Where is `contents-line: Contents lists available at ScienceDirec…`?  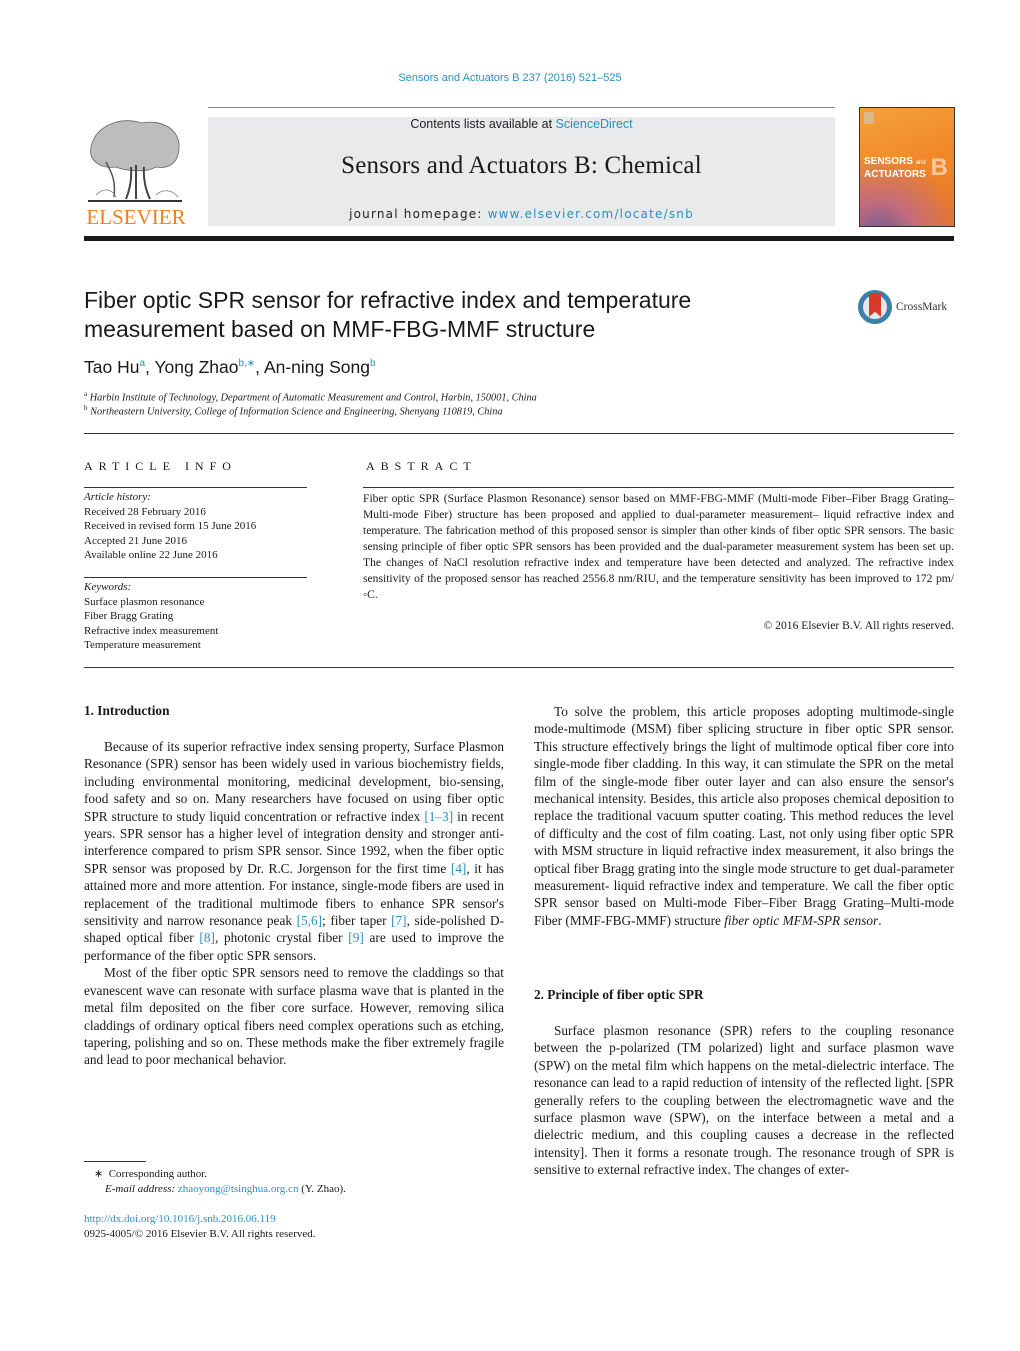
contents-line: Contents lists available at ScienceDirec… is located at coordinates (521, 124).